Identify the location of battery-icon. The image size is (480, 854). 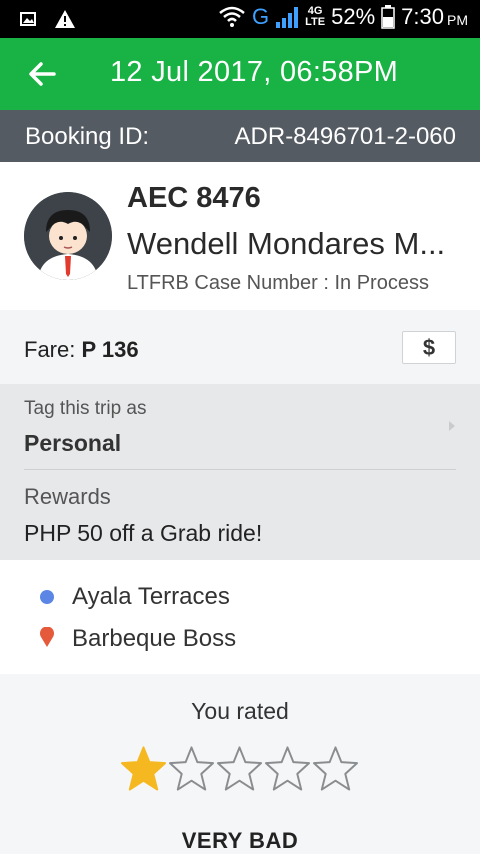
(388, 17).